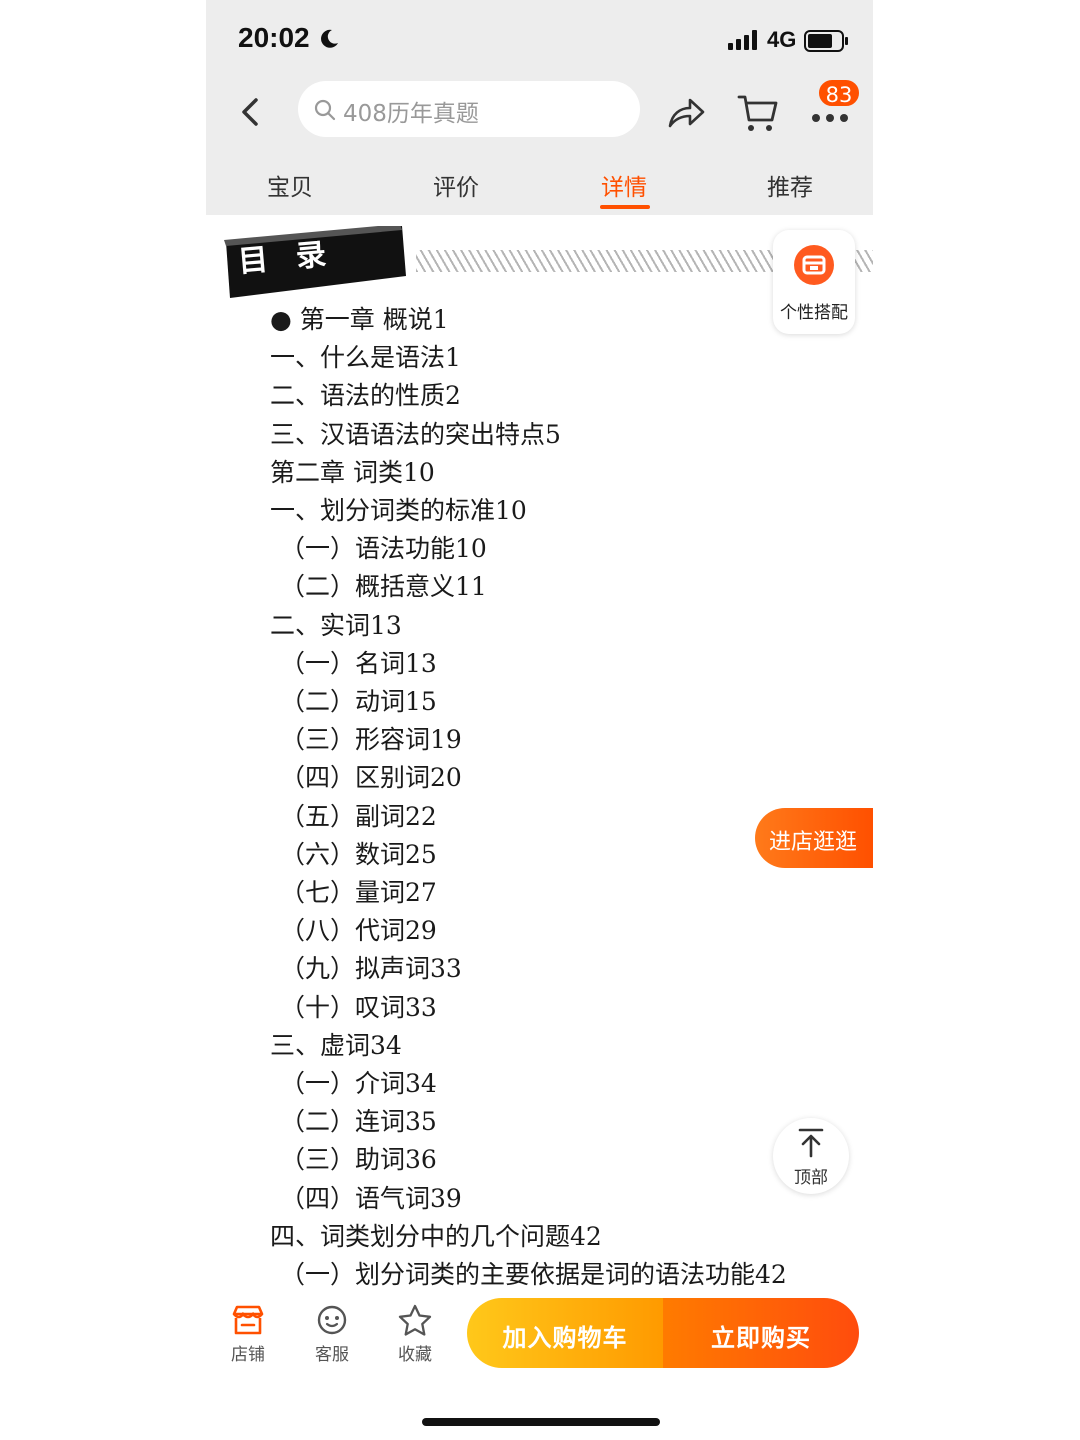 Image resolution: width=1080 pixels, height=1440 pixels. I want to click on toc-item: （九）拟声词33, so click(371, 969).